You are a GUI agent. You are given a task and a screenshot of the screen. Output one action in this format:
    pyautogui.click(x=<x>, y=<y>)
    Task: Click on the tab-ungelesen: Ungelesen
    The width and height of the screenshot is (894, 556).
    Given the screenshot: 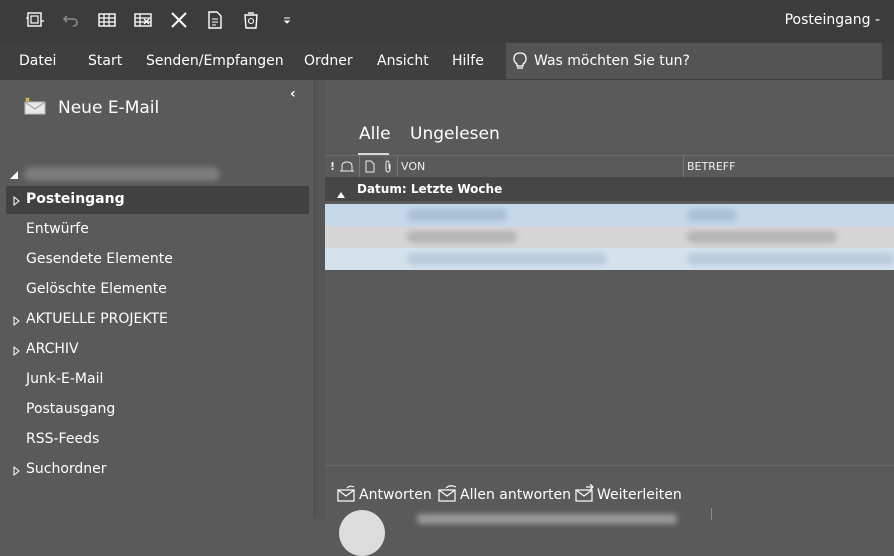 What is the action you would take?
    pyautogui.click(x=455, y=134)
    